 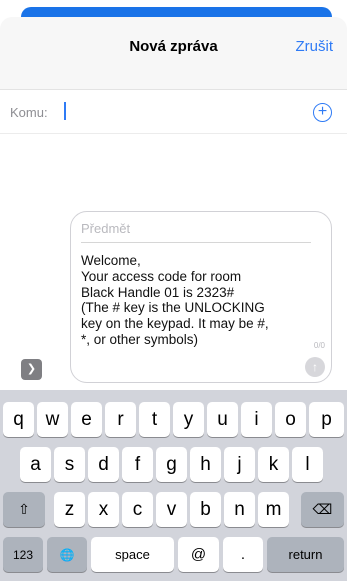 I want to click on numbers-key: 123, so click(x=23, y=554).